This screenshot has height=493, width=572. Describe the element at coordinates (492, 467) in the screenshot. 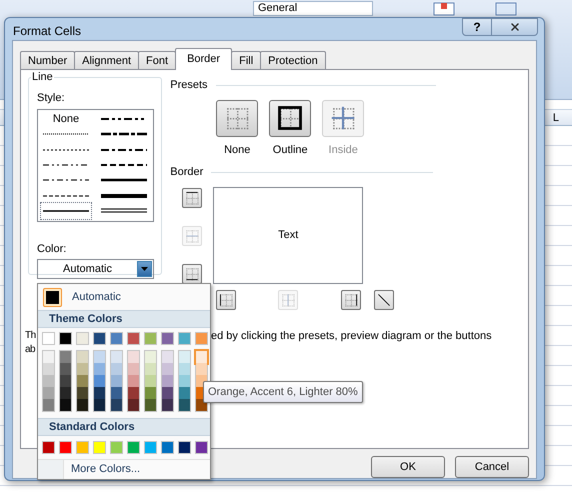

I see `dialog-button: Cancel` at that location.